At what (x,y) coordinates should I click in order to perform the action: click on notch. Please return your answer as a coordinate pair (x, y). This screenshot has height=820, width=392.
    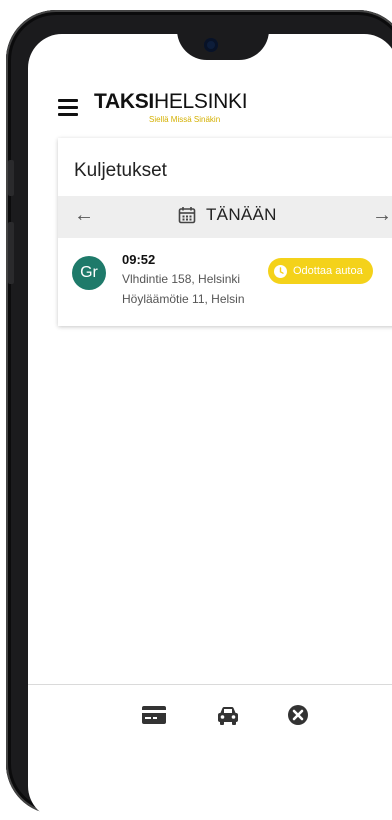
    Looking at the image, I should click on (223, 47).